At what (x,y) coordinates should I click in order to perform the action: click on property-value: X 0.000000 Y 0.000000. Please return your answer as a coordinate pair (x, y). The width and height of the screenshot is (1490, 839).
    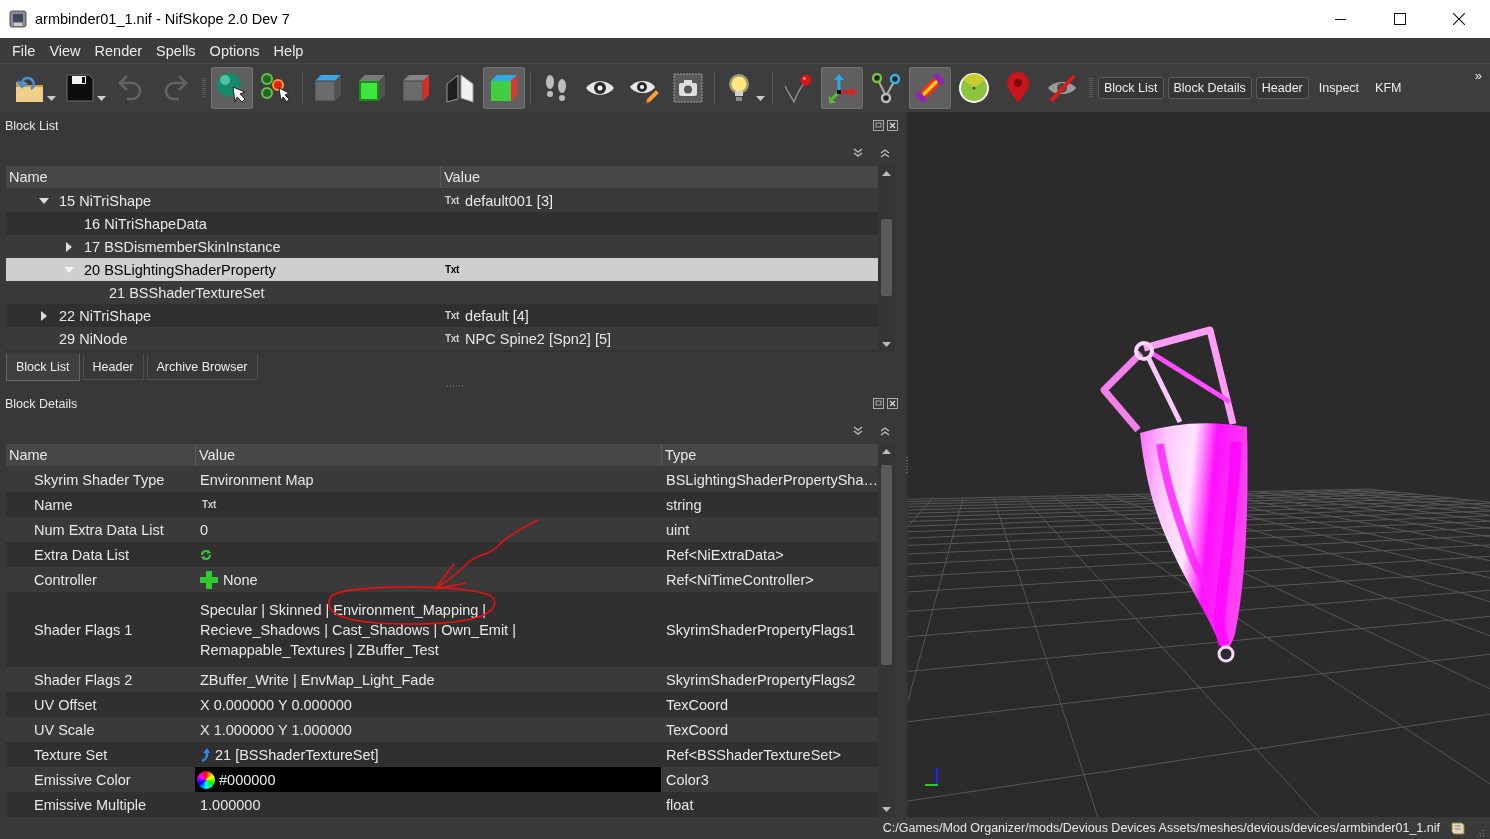
    Looking at the image, I should click on (276, 704).